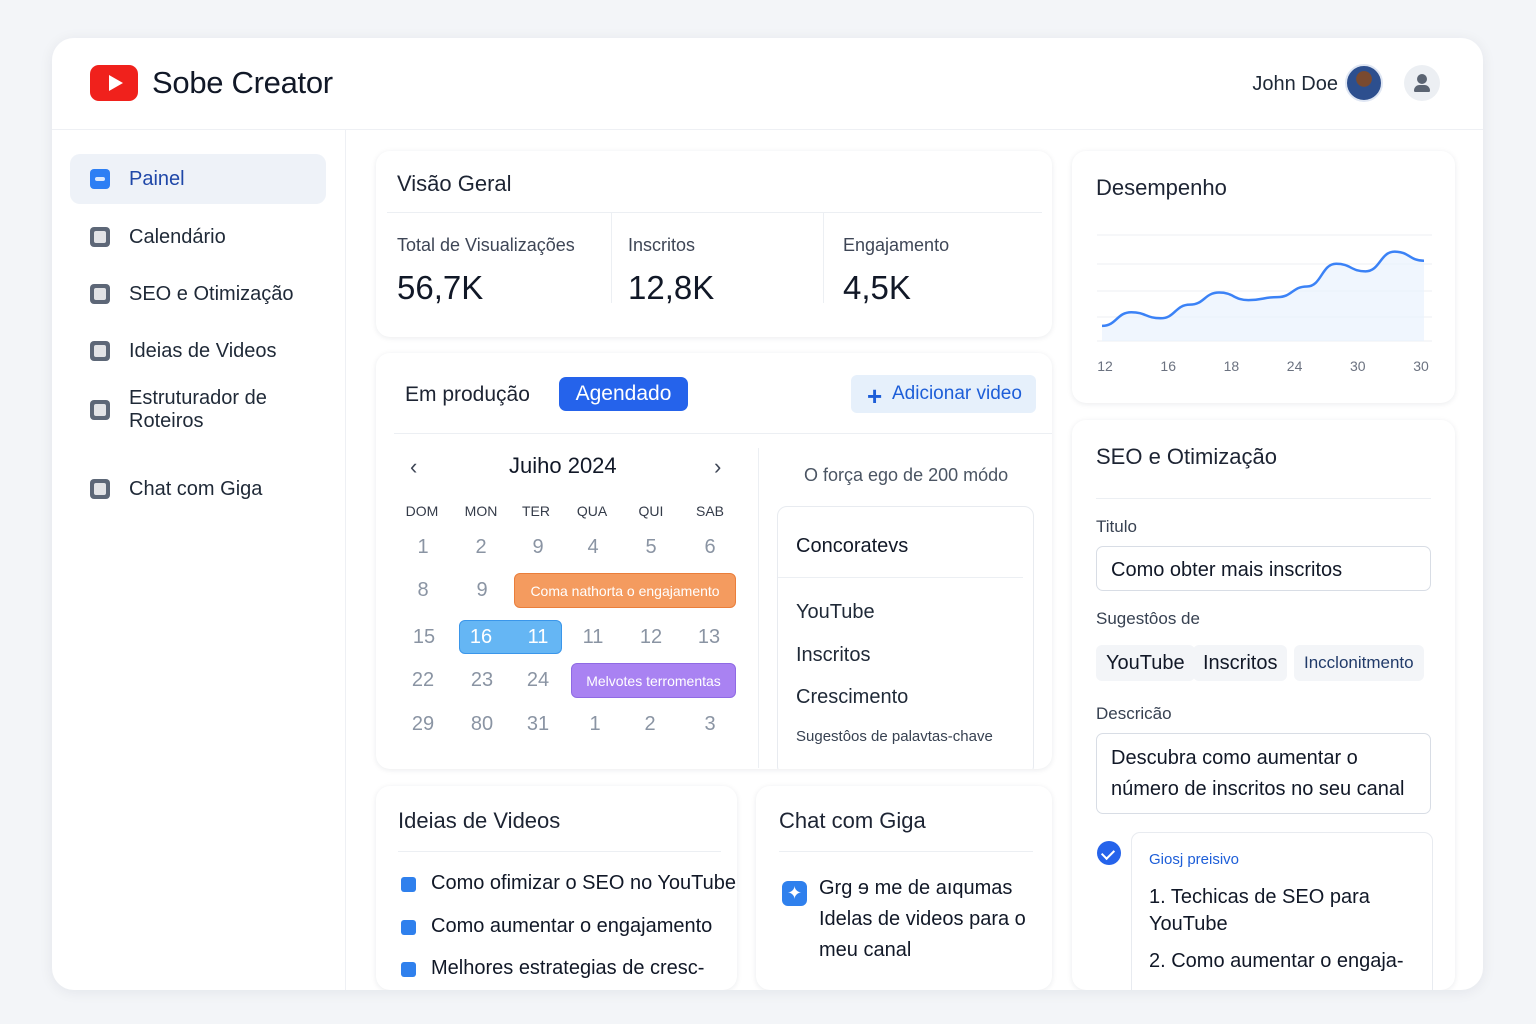 Image resolution: width=1536 pixels, height=1024 pixels. What do you see at coordinates (623, 394) in the screenshot?
I see `scheduled-badge: Agendado` at bounding box center [623, 394].